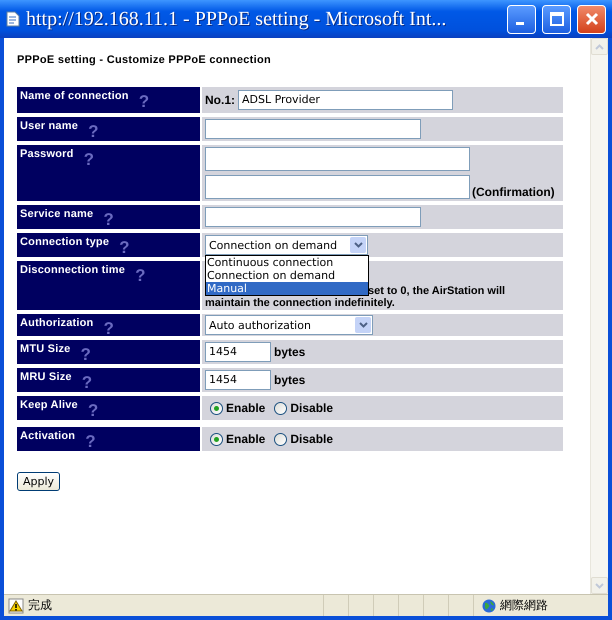 The width and height of the screenshot is (612, 620). I want to click on dropdown-option: Manual, so click(287, 288).